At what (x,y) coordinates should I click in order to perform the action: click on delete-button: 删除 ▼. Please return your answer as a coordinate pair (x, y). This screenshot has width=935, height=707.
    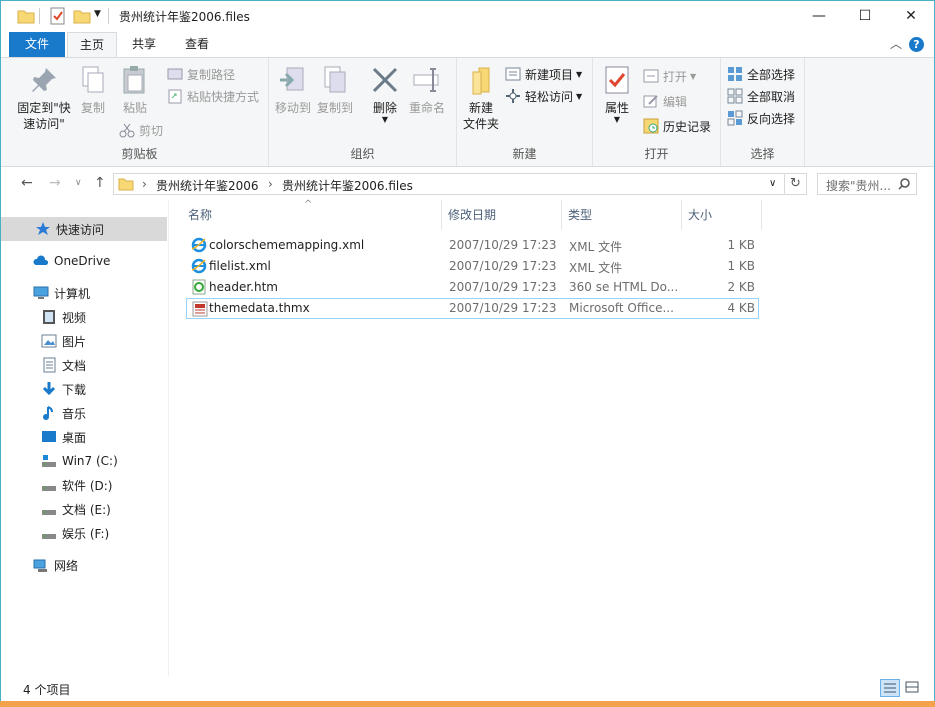
    Looking at the image, I should click on (385, 94).